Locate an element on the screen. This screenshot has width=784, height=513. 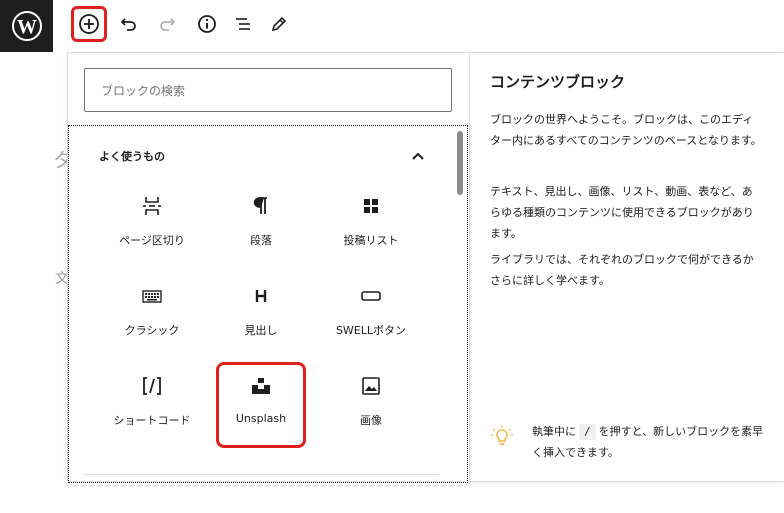
info-title: コンテンツブロック is located at coordinates (558, 82).